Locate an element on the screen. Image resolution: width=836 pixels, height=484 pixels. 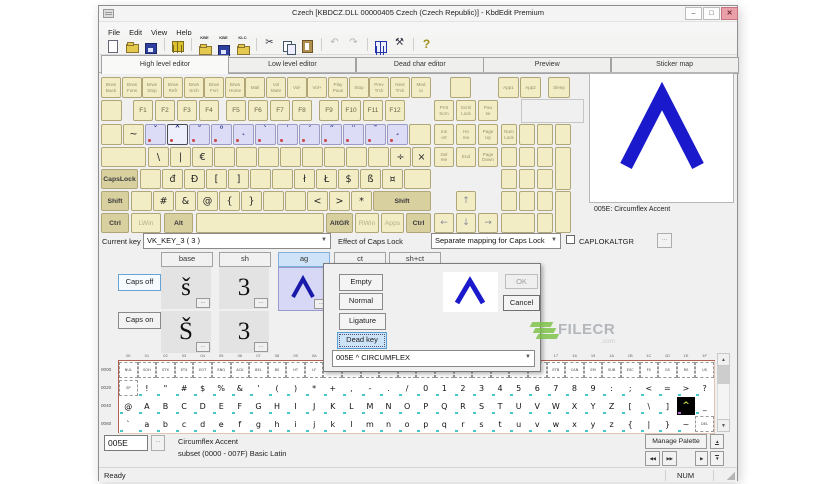
key-PrevTrck: Prev Trck is located at coordinates (379, 87).